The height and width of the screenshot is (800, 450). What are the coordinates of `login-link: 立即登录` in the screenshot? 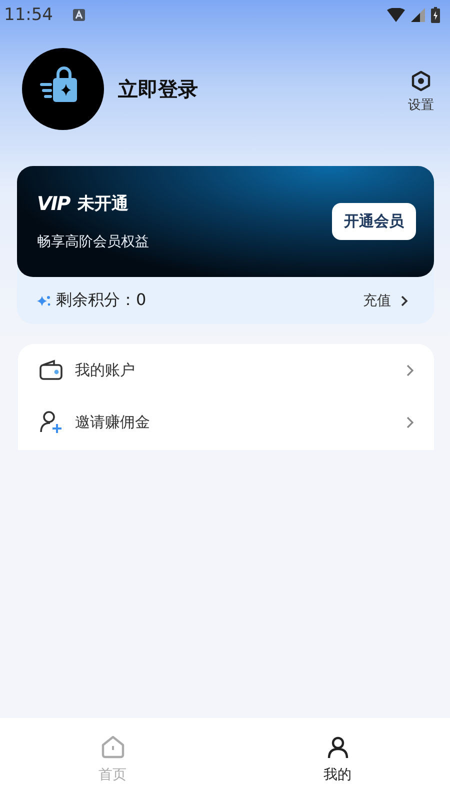 It's located at (158, 89).